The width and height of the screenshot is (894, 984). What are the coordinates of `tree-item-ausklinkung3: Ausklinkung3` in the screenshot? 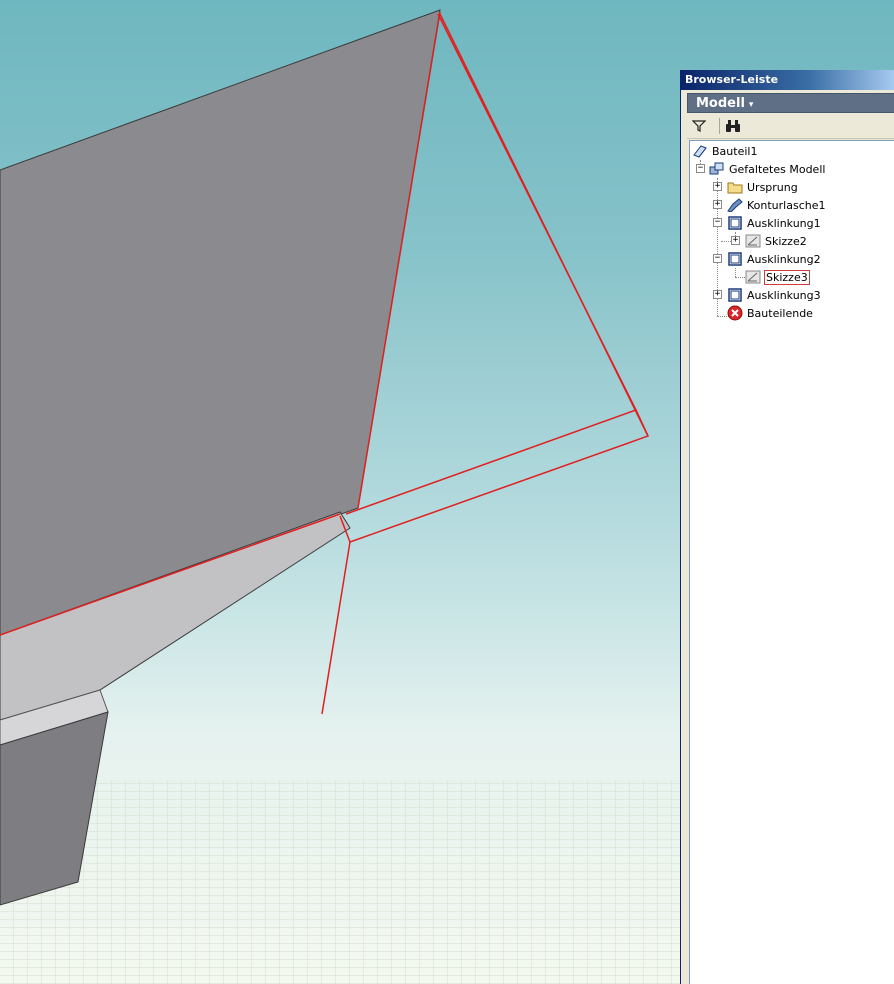 It's located at (774, 295).